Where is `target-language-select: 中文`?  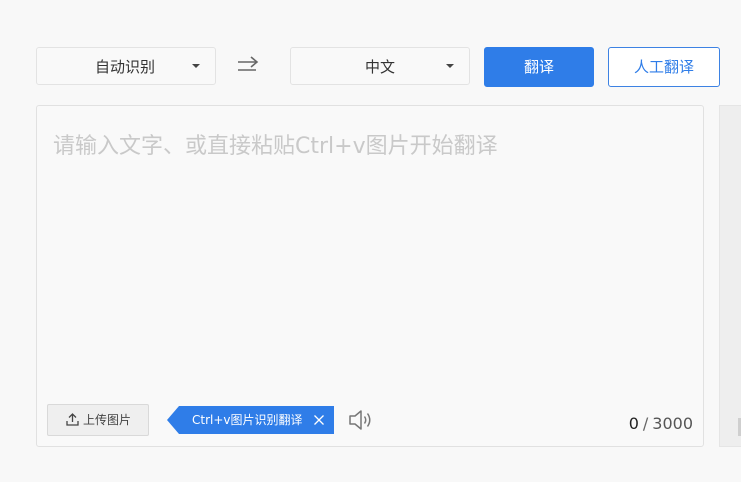 target-language-select: 中文 is located at coordinates (380, 66).